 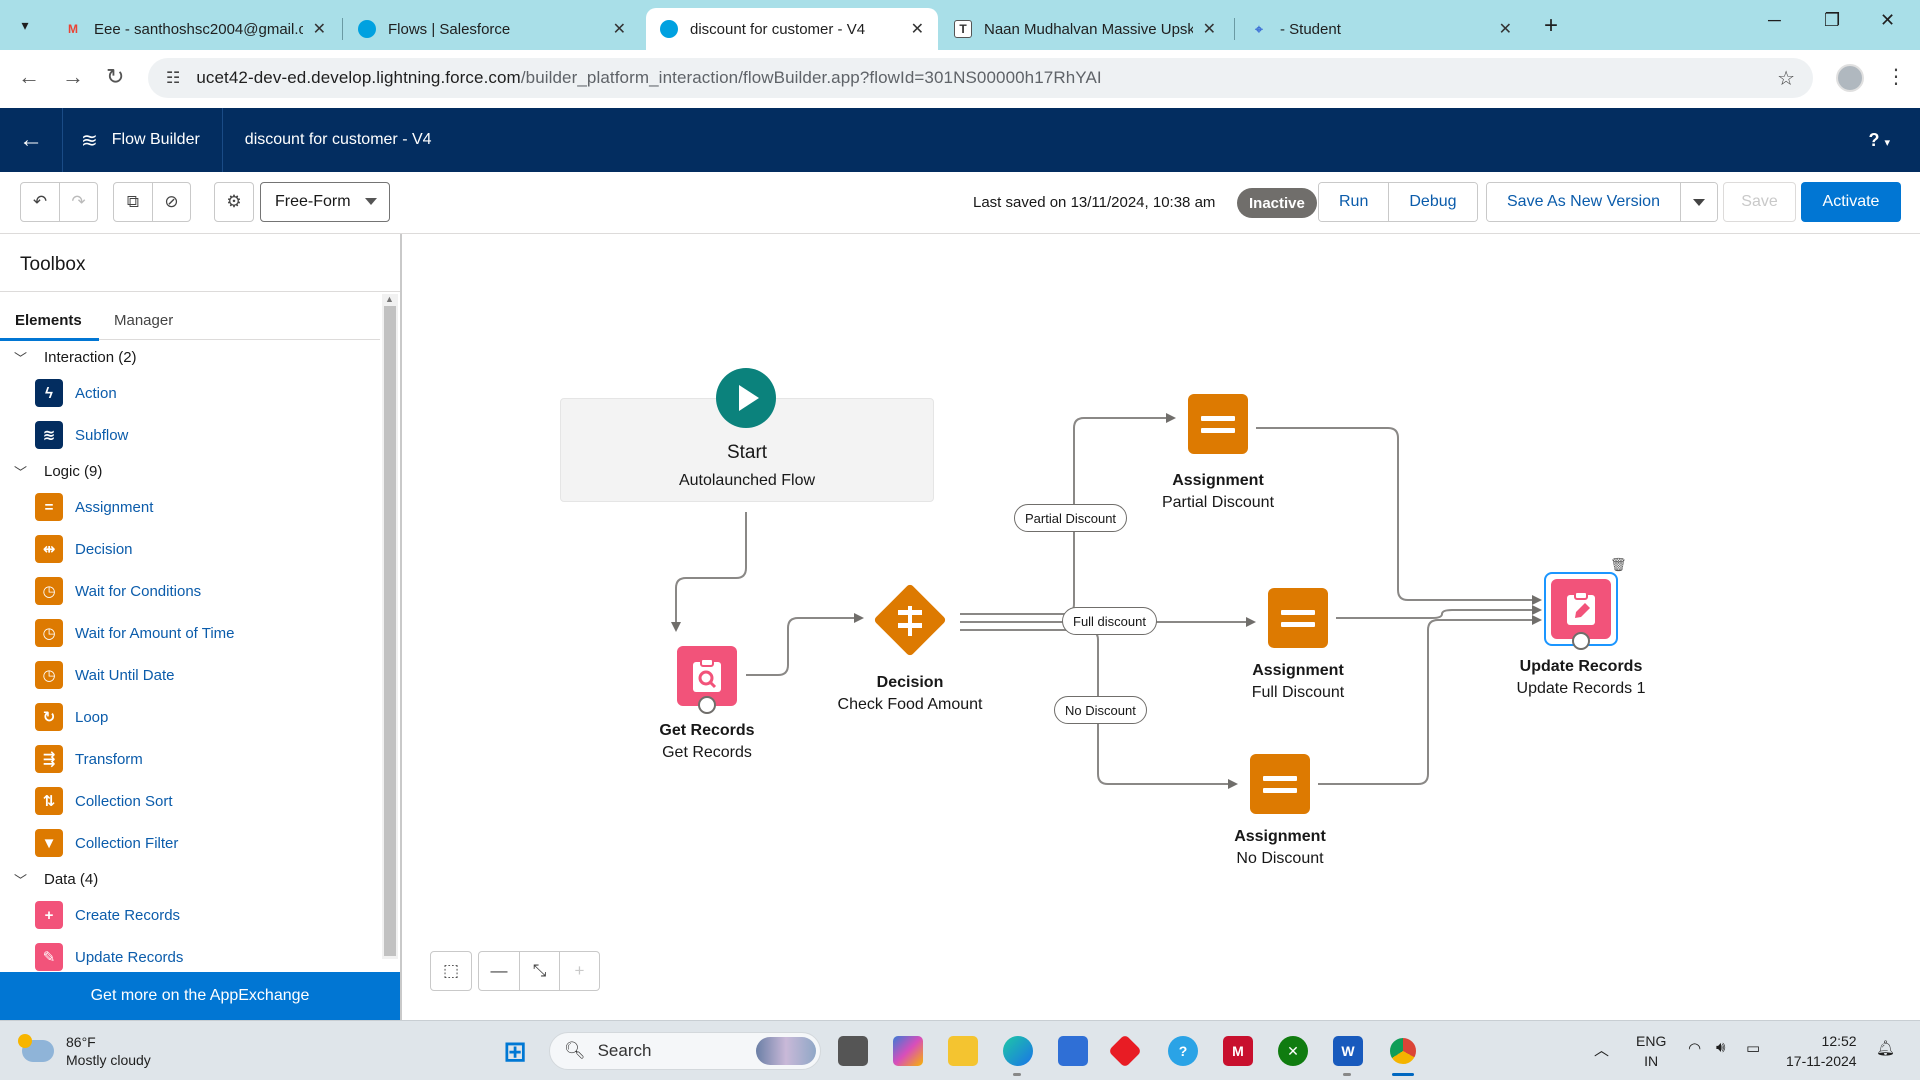 What do you see at coordinates (190, 591) in the screenshot?
I see `element-wait-for-conditions: ◷ Wait for Conditions` at bounding box center [190, 591].